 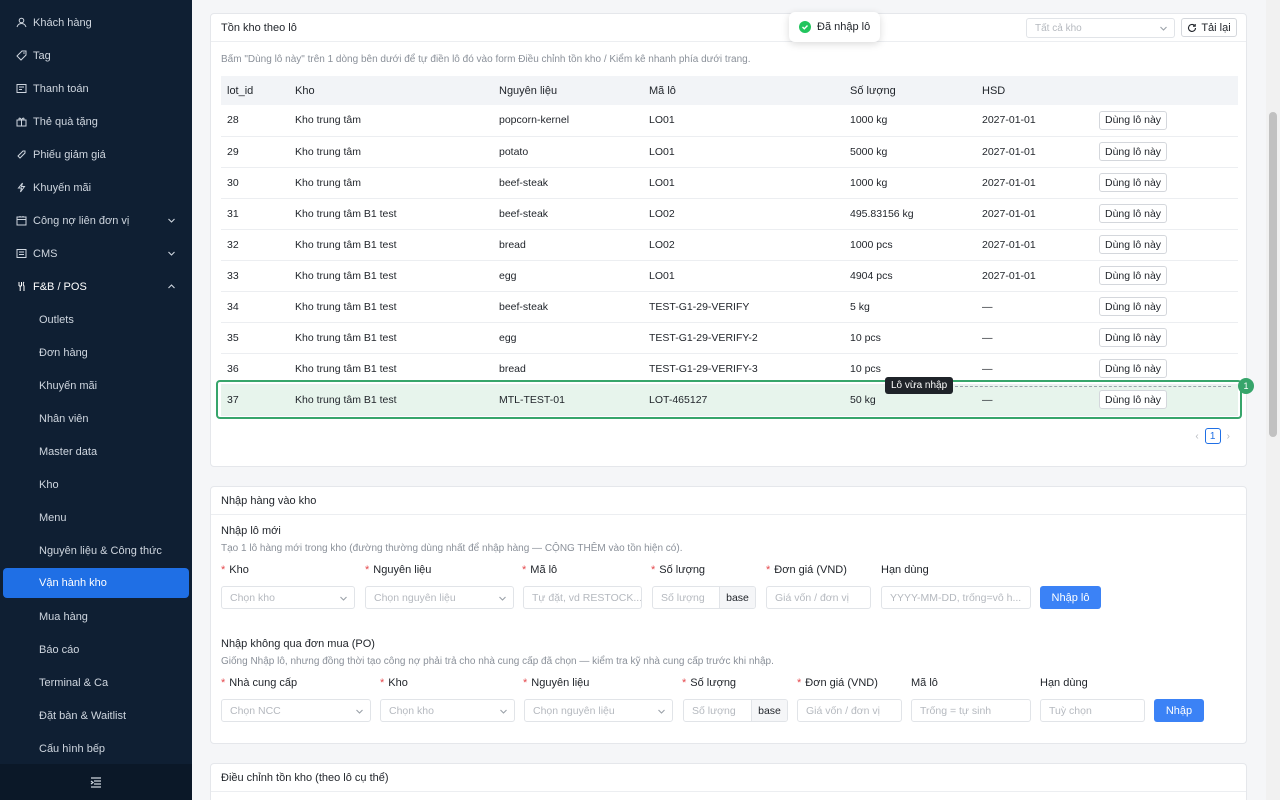 What do you see at coordinates (96, 253) in the screenshot?
I see `sidebar-item-7: CMS` at bounding box center [96, 253].